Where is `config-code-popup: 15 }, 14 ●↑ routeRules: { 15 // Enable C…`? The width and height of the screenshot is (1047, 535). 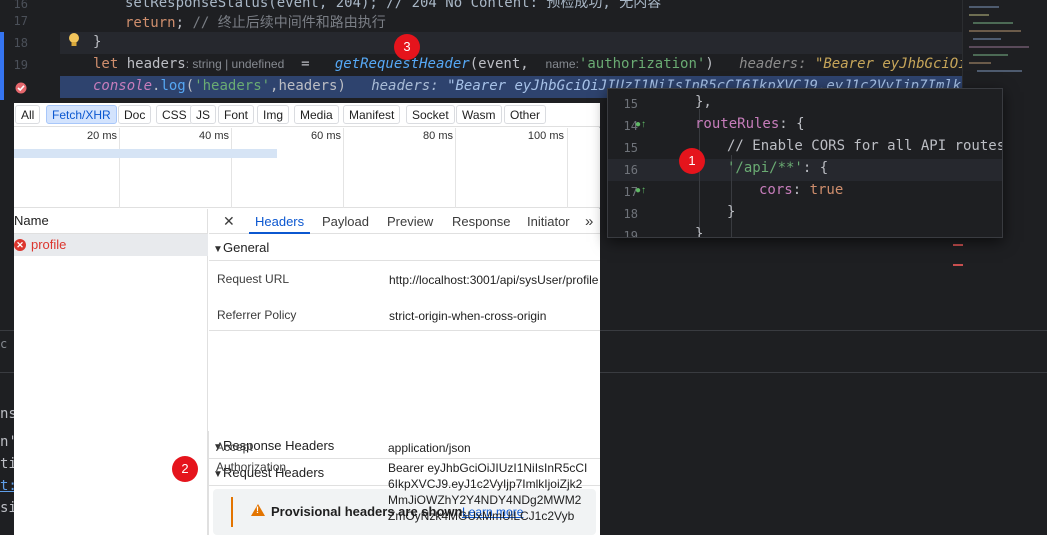 config-code-popup: 15 }, 14 ●↑ routeRules: { 15 // Enable C… is located at coordinates (805, 163).